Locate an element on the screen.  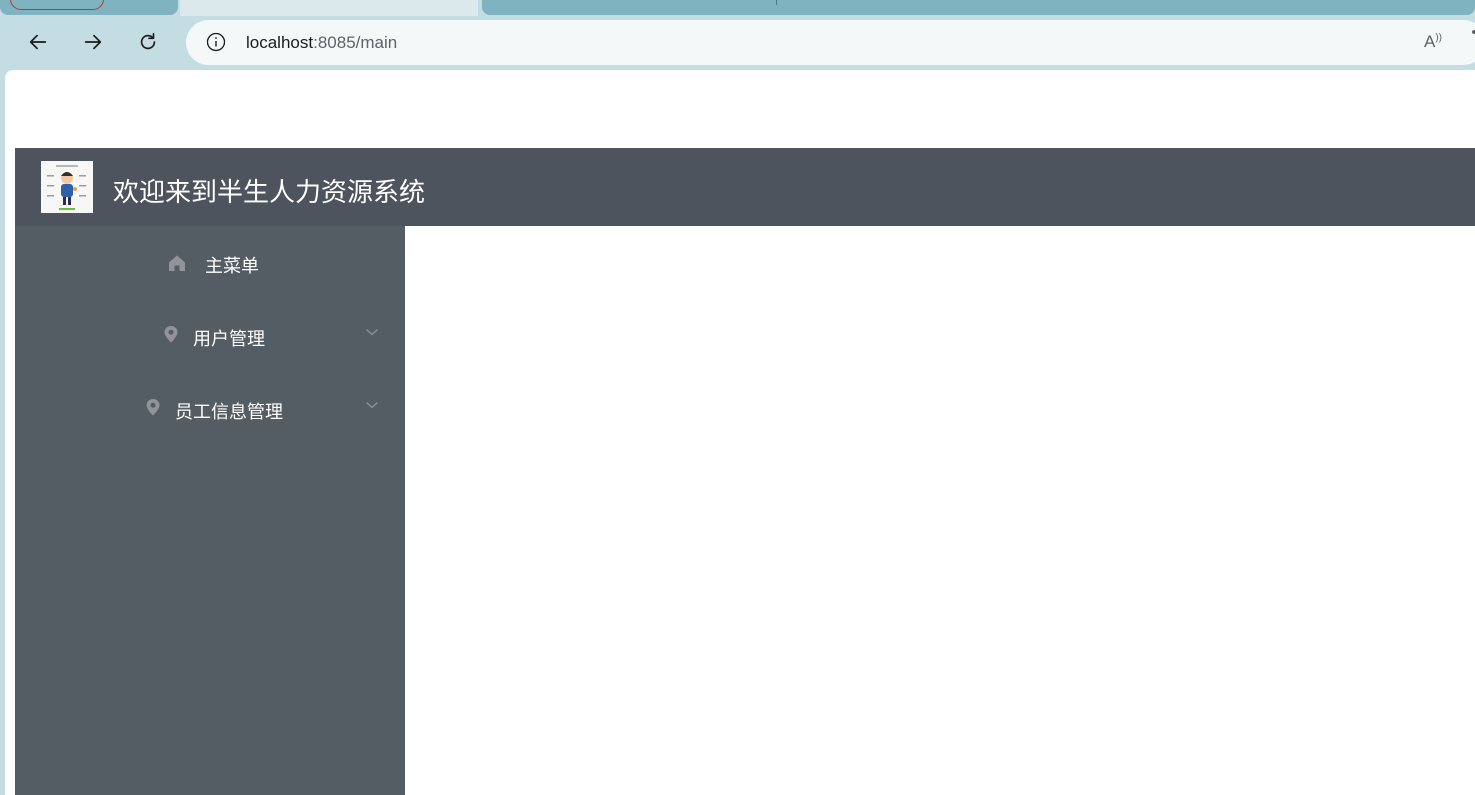
url-text: localhost:8085/main is located at coordinates (321, 43).